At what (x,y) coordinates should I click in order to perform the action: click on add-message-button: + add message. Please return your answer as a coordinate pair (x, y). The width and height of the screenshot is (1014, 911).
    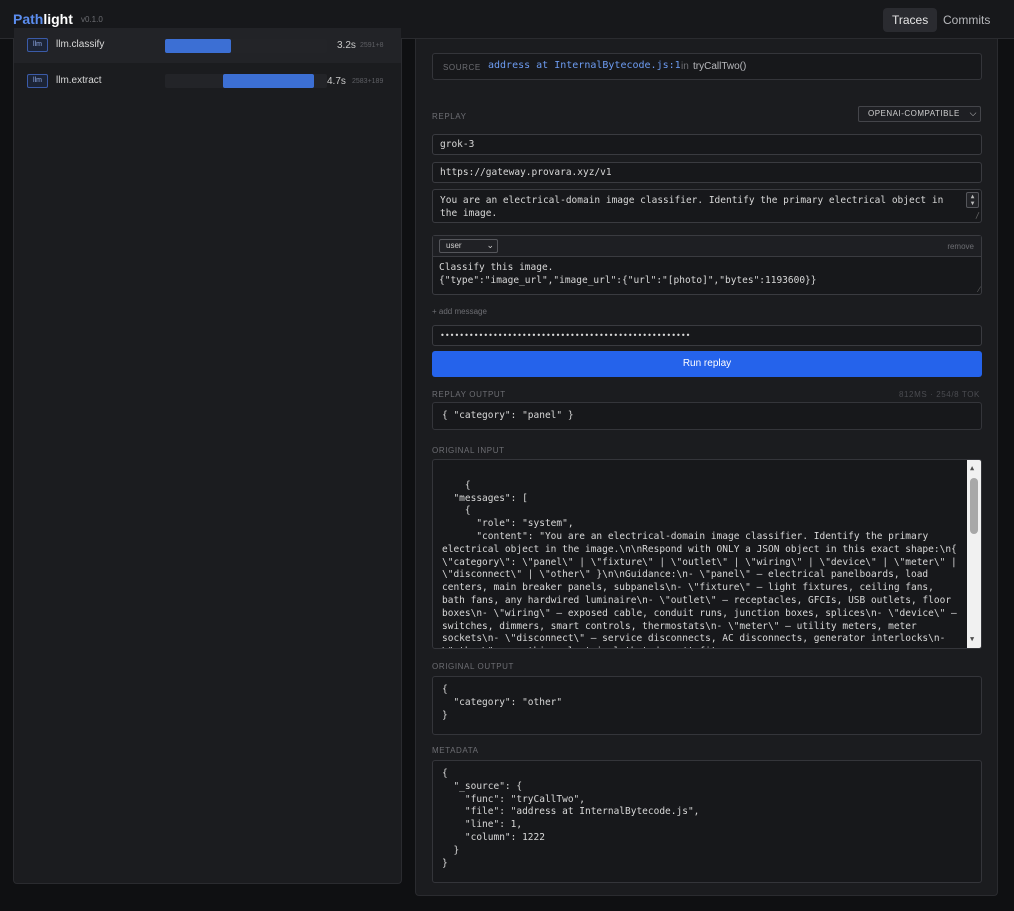
    Looking at the image, I should click on (459, 311).